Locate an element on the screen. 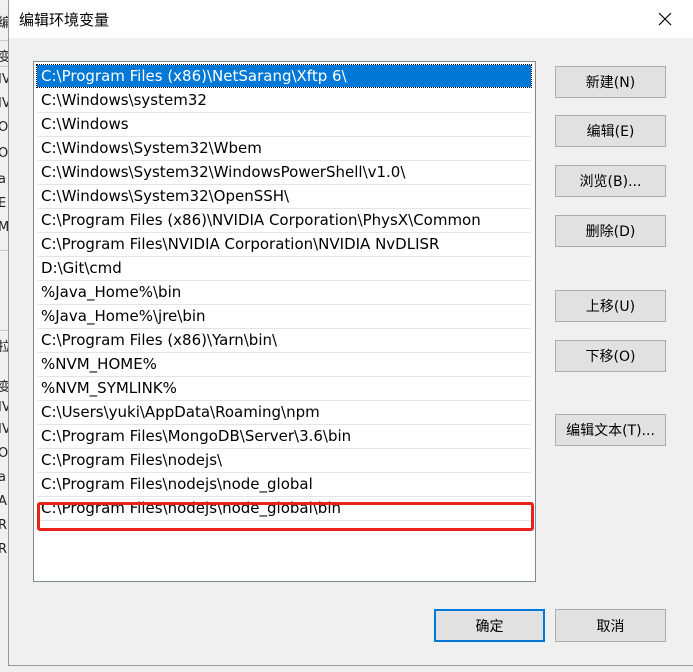 The height and width of the screenshot is (672, 693). background-text: A is located at coordinates (3, 501).